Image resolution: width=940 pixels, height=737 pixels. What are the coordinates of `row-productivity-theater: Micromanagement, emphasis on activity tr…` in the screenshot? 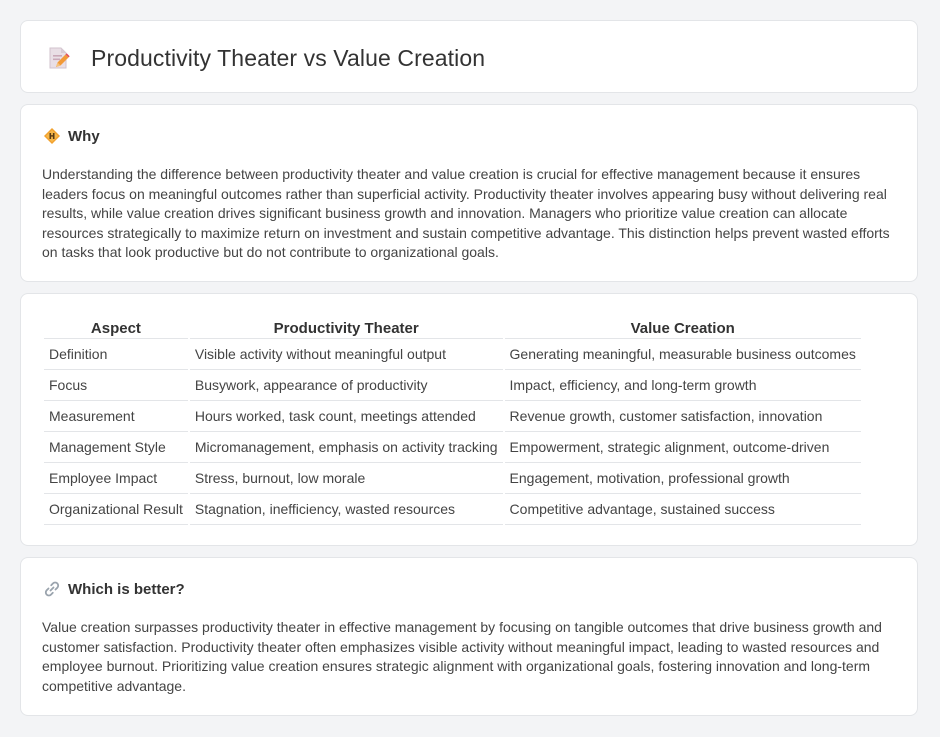 It's located at (346, 447).